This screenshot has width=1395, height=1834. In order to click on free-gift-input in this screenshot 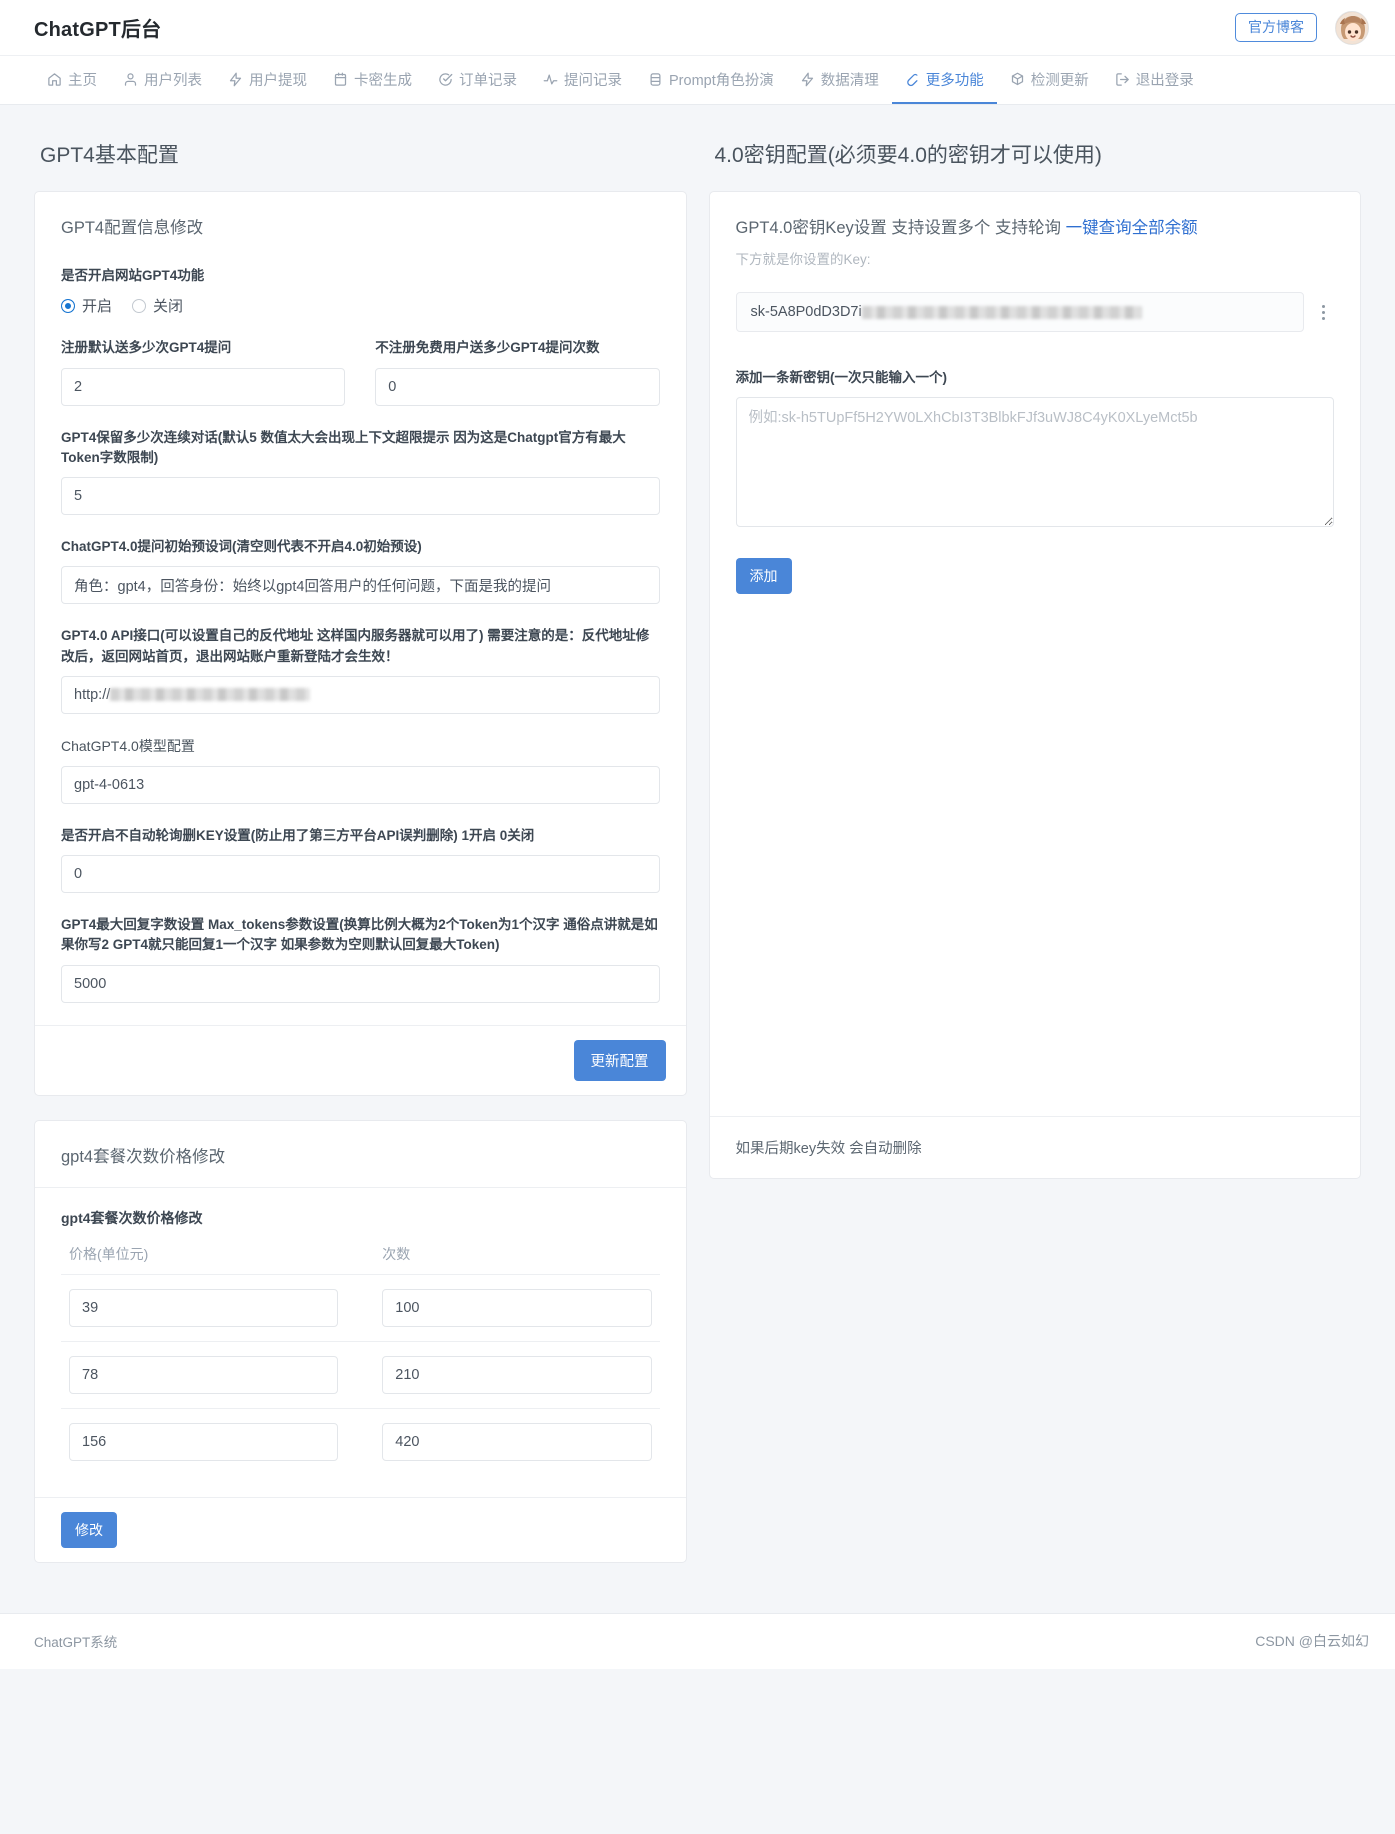, I will do `click(517, 386)`.